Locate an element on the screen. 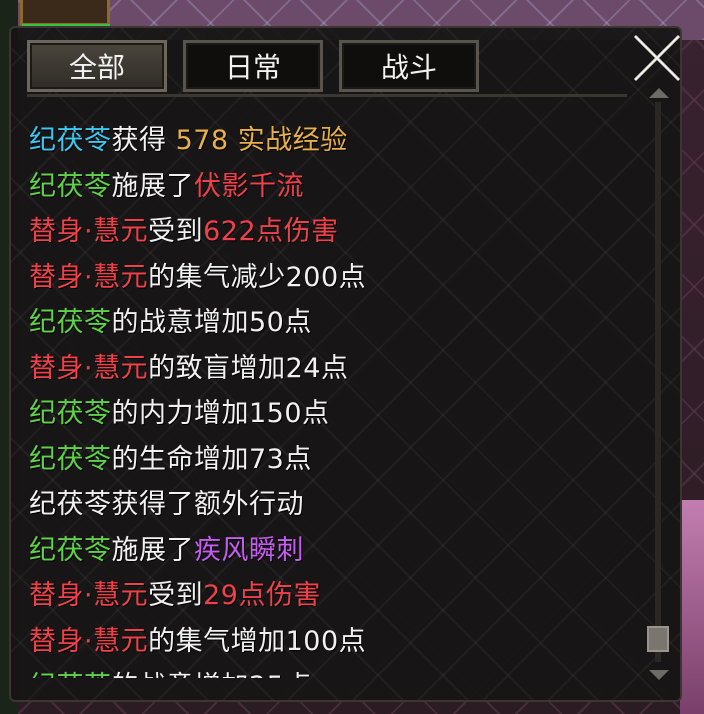 The height and width of the screenshot is (714, 704). log-segment: 疾风瞬刺 is located at coordinates (249, 550).